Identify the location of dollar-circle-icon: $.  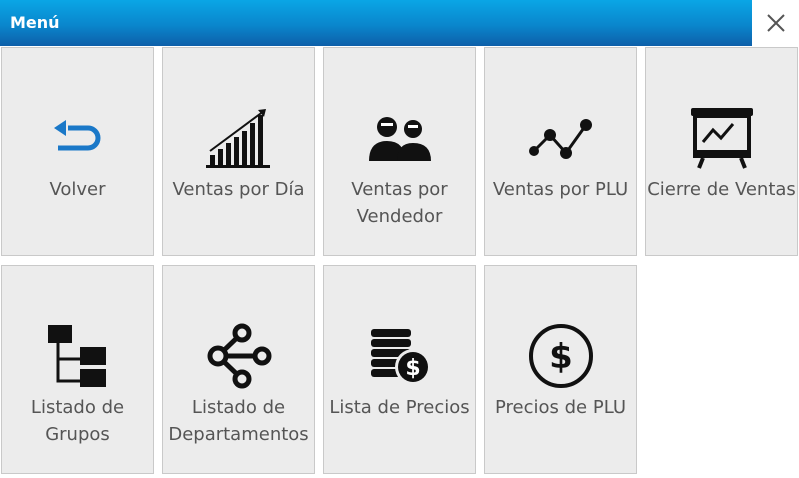
(560, 356).